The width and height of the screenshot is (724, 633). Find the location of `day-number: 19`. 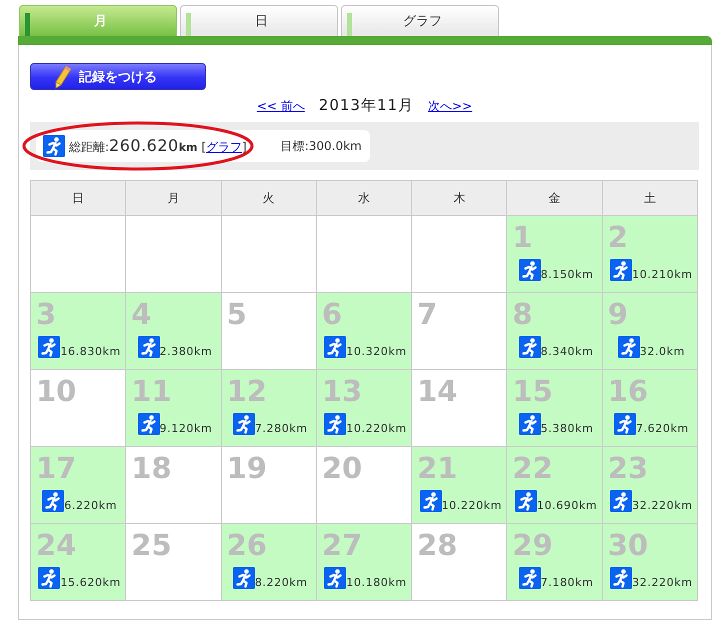

day-number: 19 is located at coordinates (246, 468).